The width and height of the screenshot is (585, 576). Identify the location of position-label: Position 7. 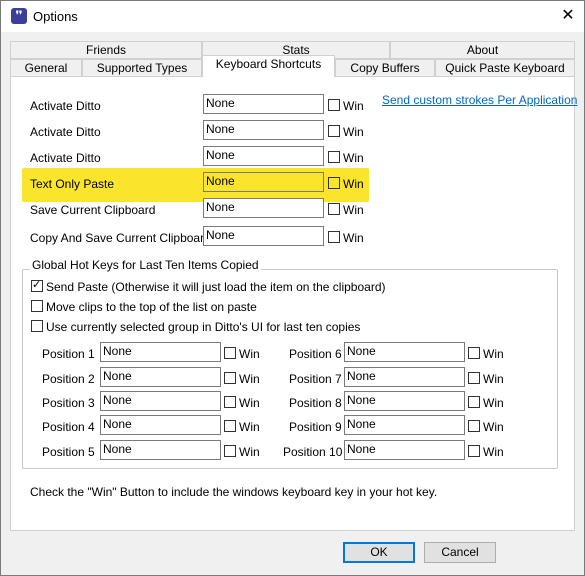
(315, 379).